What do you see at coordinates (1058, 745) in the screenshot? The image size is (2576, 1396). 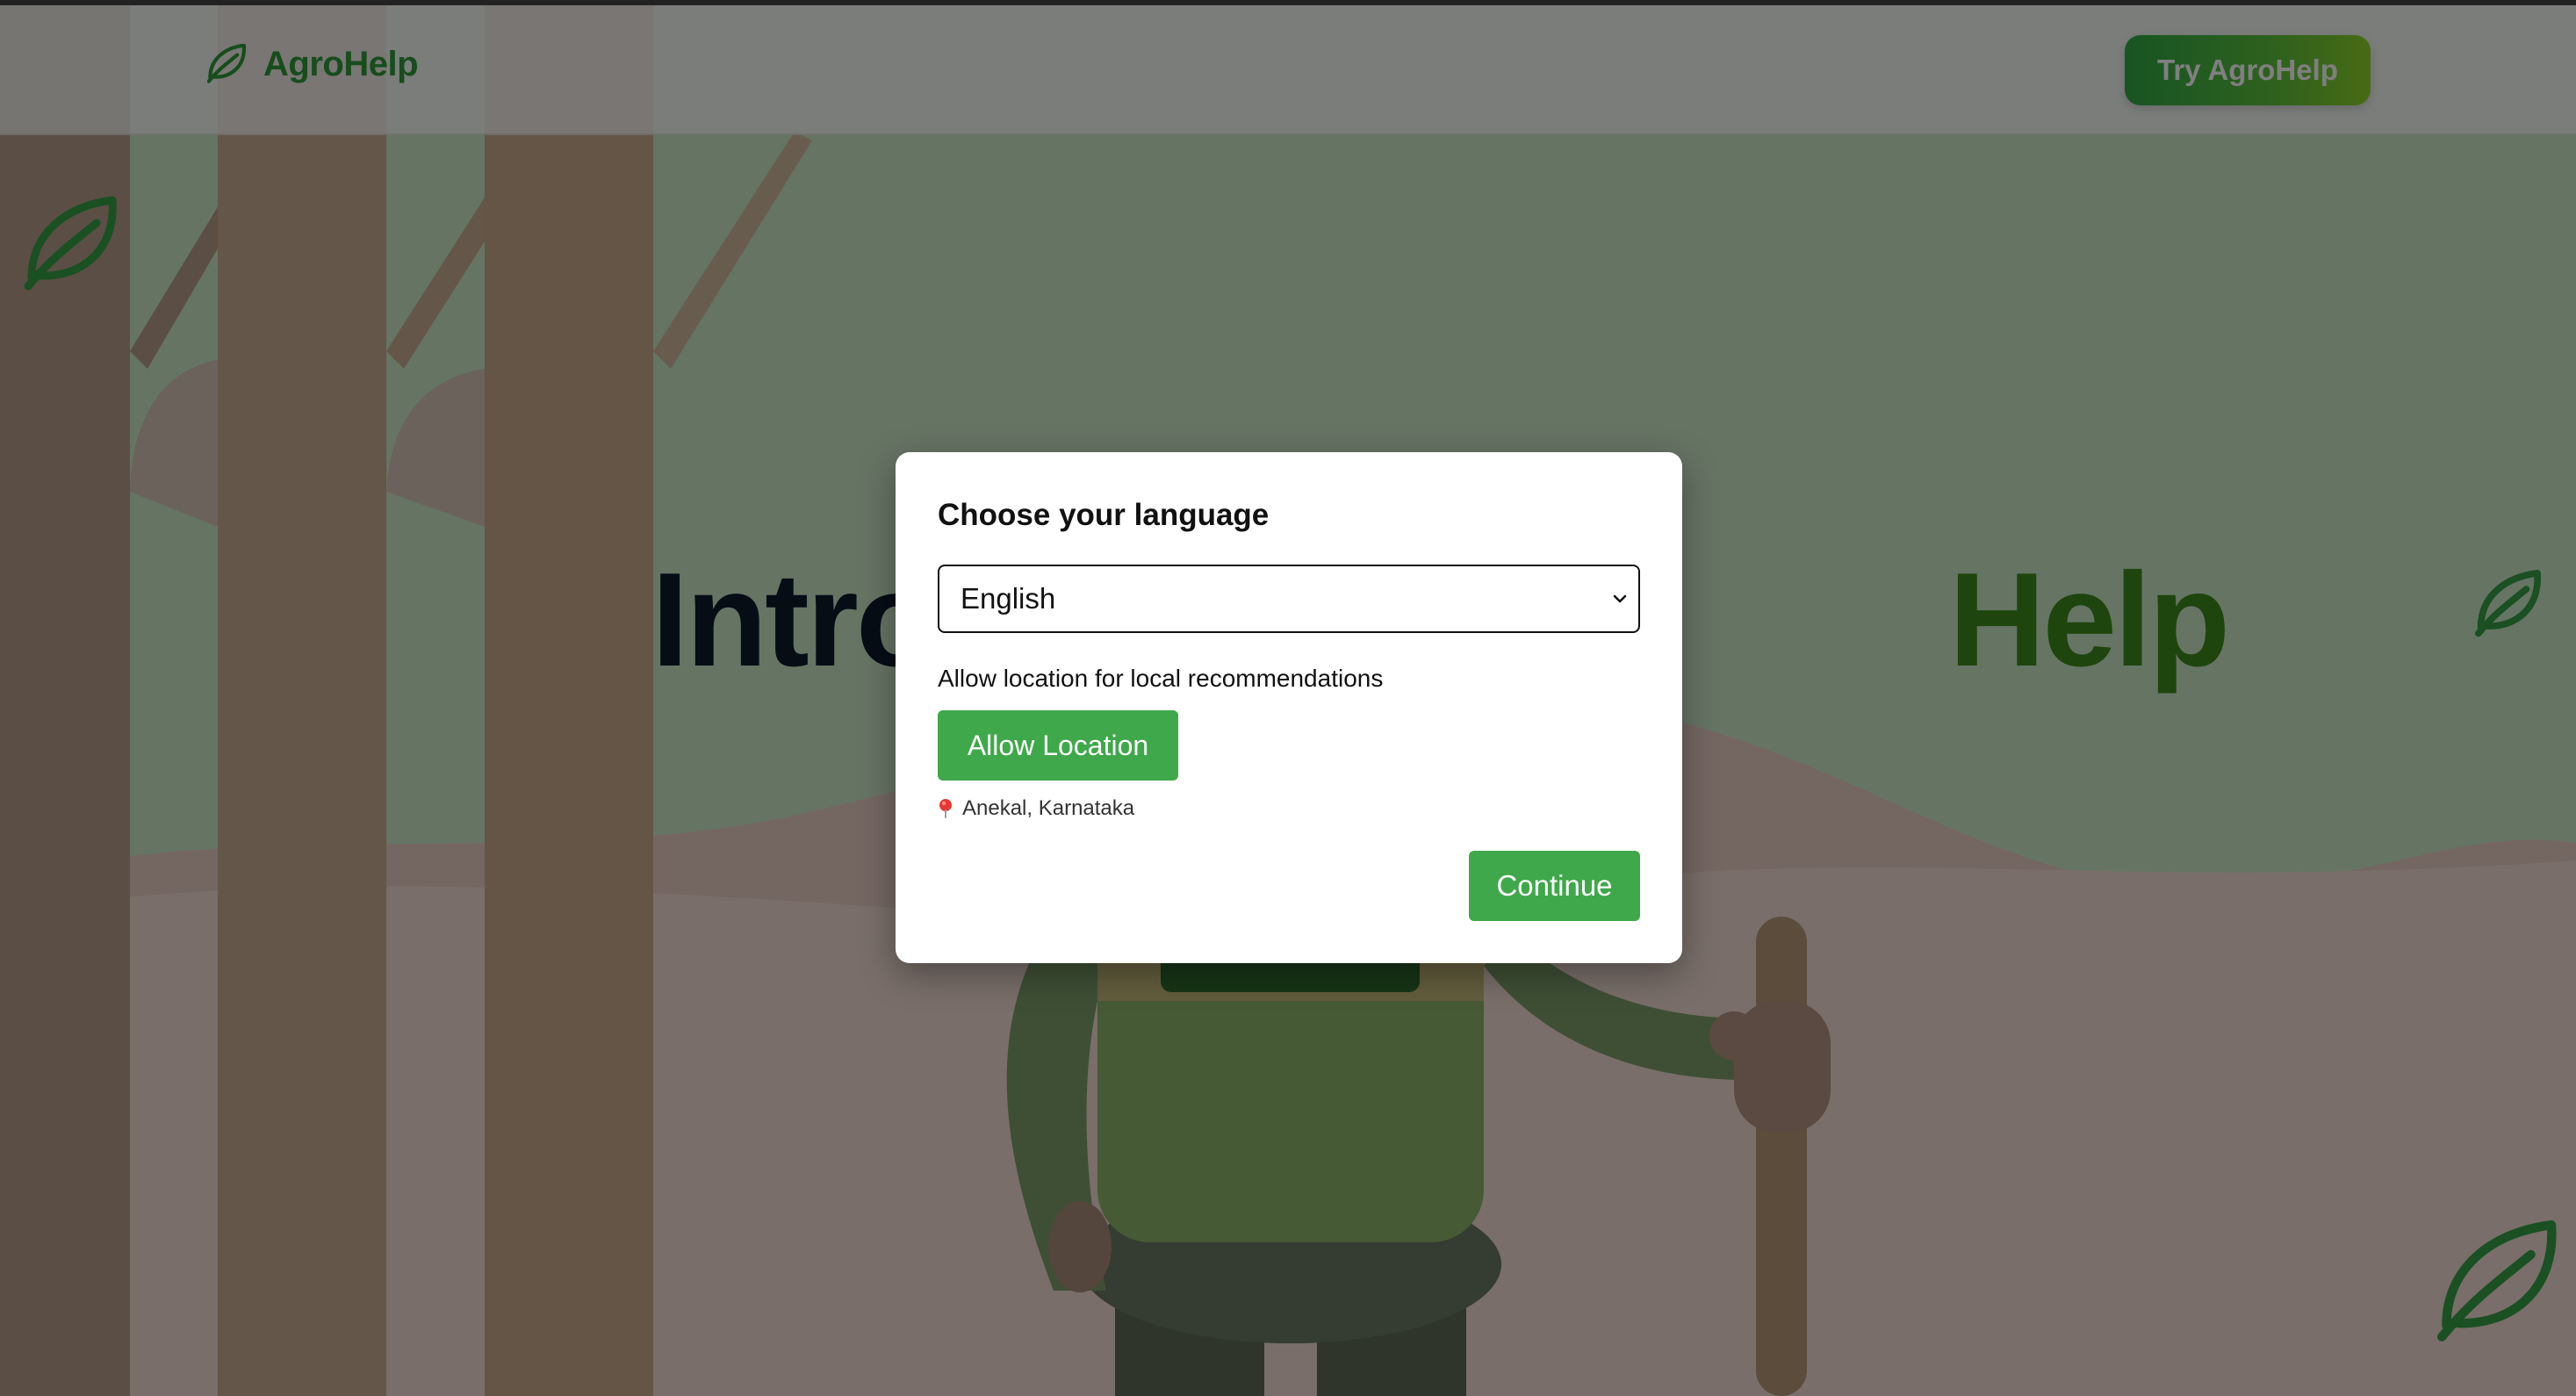 I see `allow-location-button: Allow Location` at bounding box center [1058, 745].